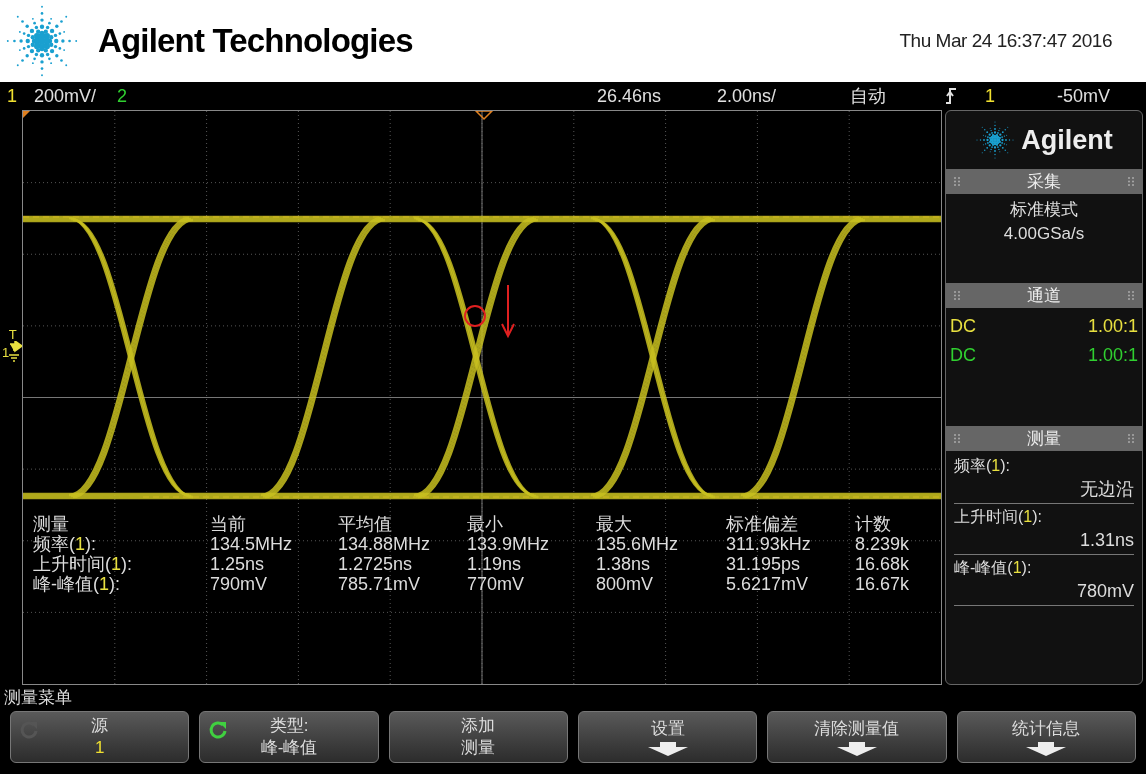 The width and height of the screenshot is (1146, 774). I want to click on softkey-button: 清除测量值, so click(857, 737).